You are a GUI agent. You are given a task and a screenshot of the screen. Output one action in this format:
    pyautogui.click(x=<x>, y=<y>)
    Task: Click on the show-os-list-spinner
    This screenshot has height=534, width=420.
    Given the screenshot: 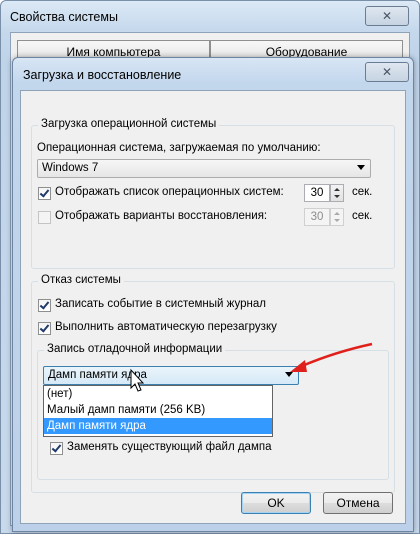 What is the action you would take?
    pyautogui.click(x=337, y=193)
    